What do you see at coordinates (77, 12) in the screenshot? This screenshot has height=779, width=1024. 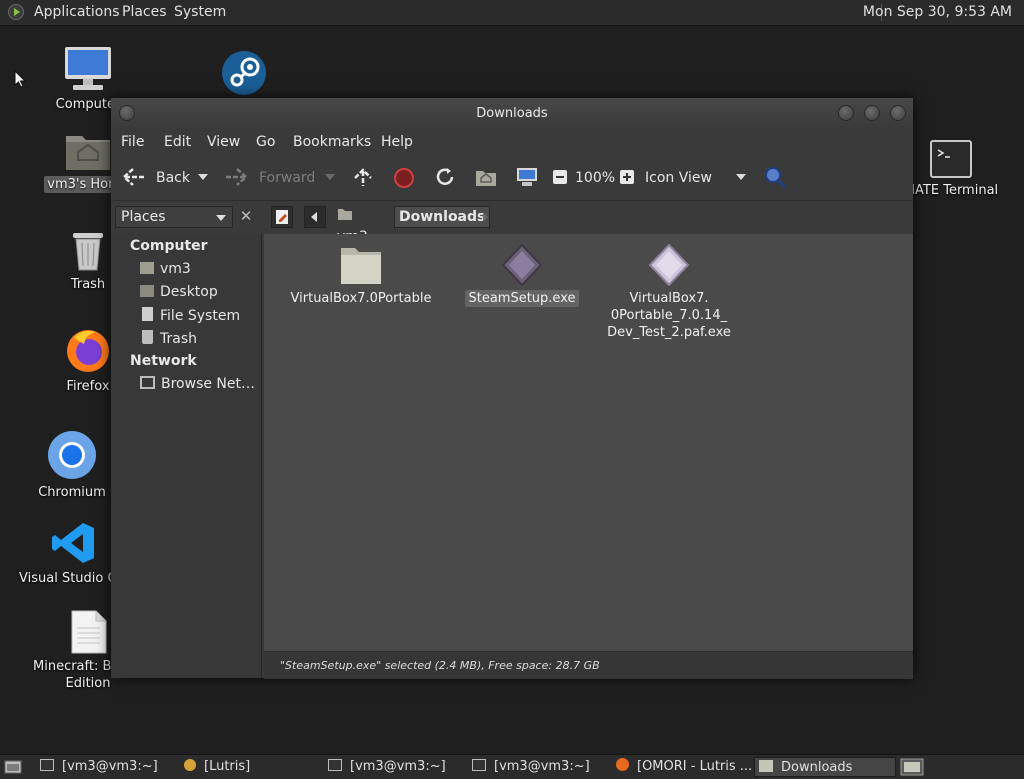 I see `applications-menu: Applications` at bounding box center [77, 12].